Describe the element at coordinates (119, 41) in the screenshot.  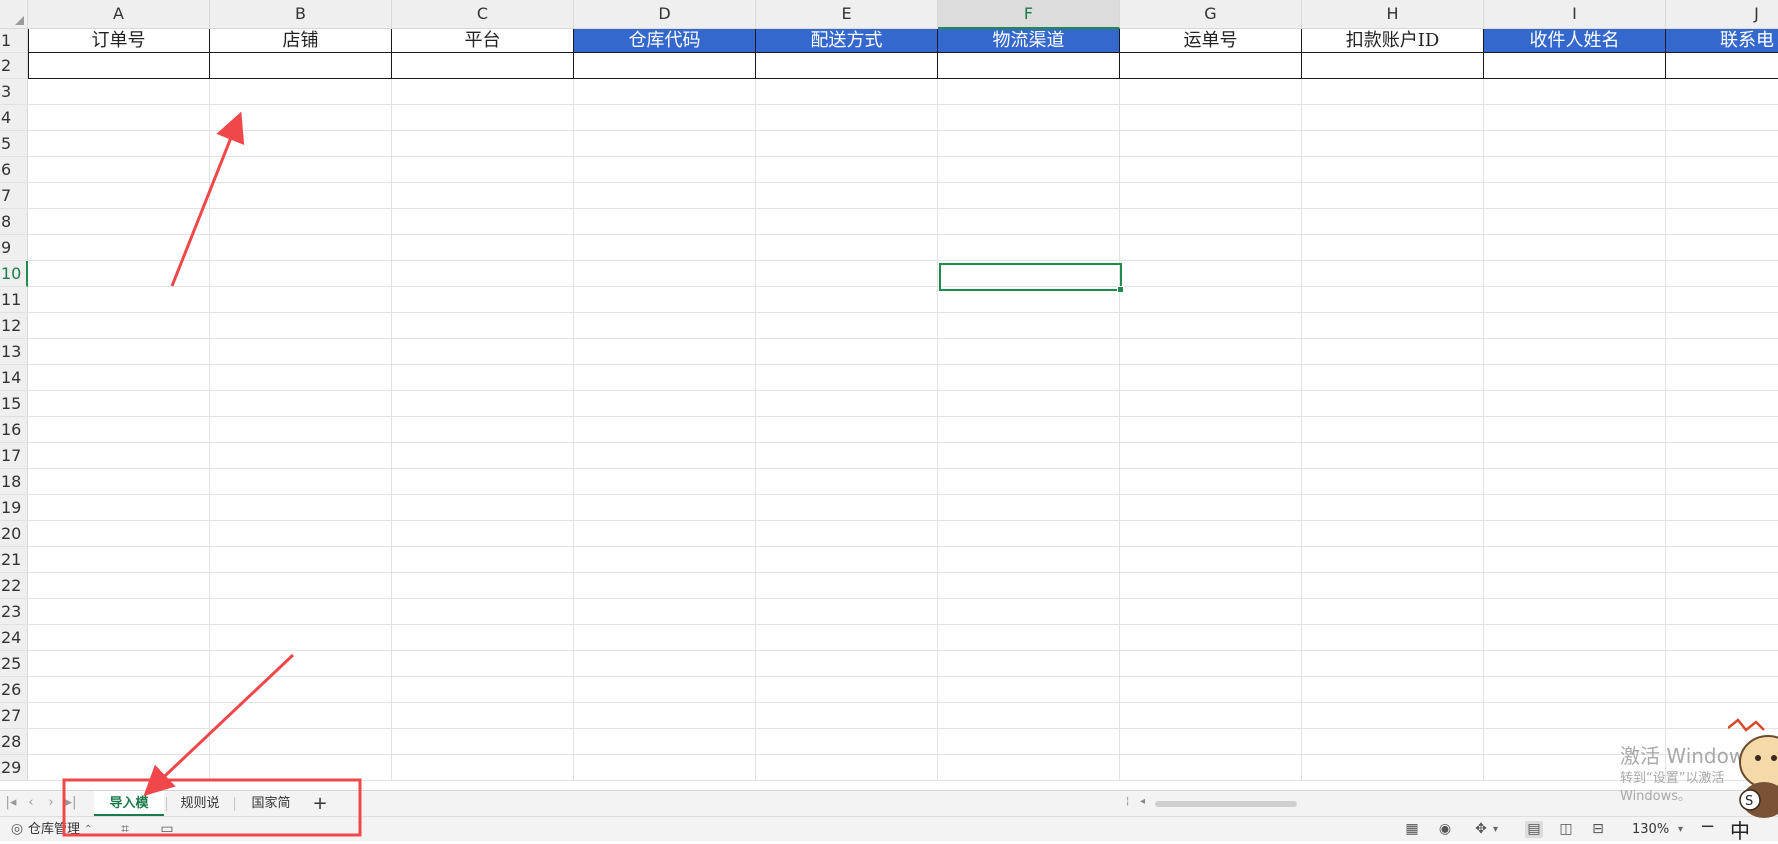
I see `header-cell-a1: 订单号` at that location.